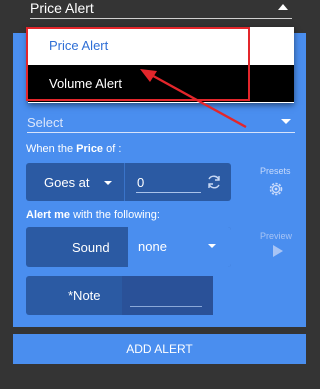 The height and width of the screenshot is (389, 320). I want to click on note-label: *Note, so click(84, 295).